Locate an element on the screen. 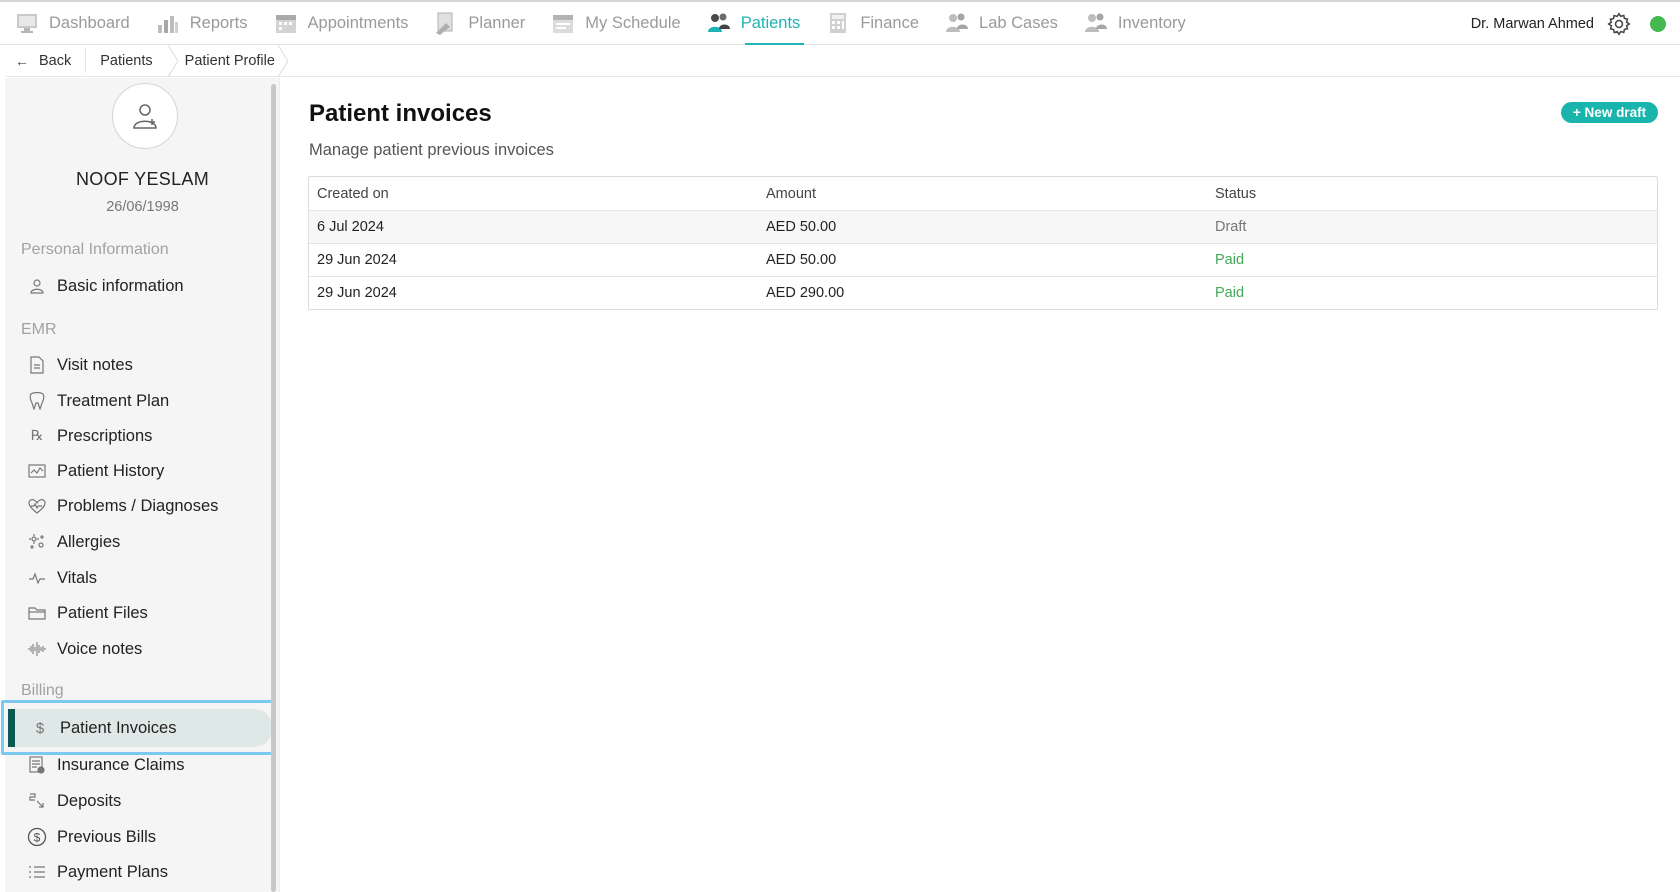 This screenshot has width=1680, height=892. sidebar-item-insurance-claims: Insurance Claims is located at coordinates (105, 765).